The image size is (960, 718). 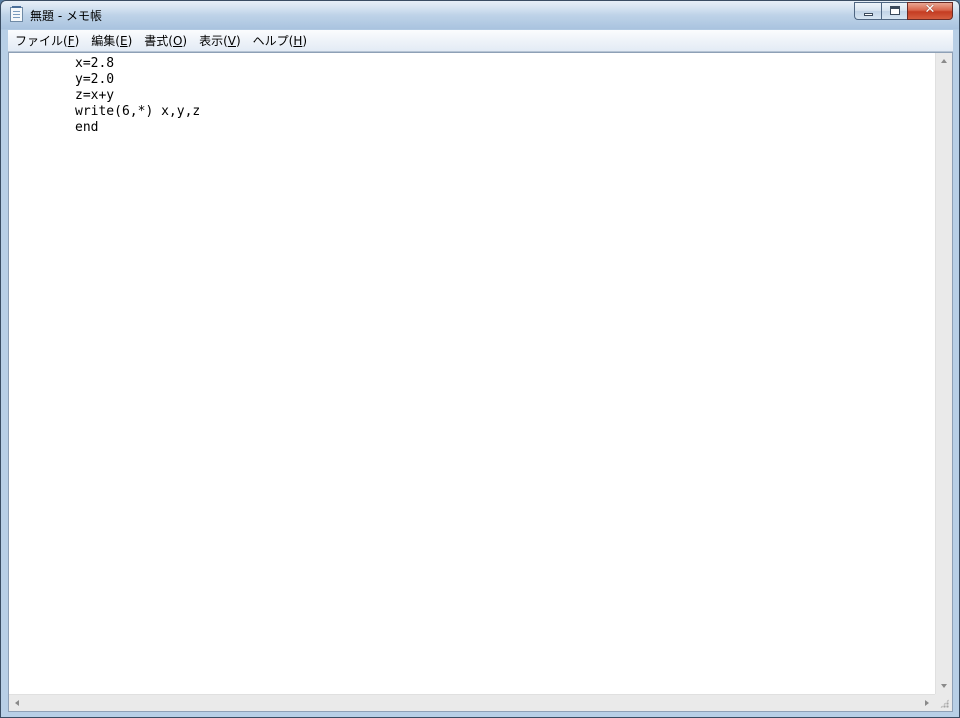 What do you see at coordinates (944, 686) in the screenshot?
I see `scroll-down-icon` at bounding box center [944, 686].